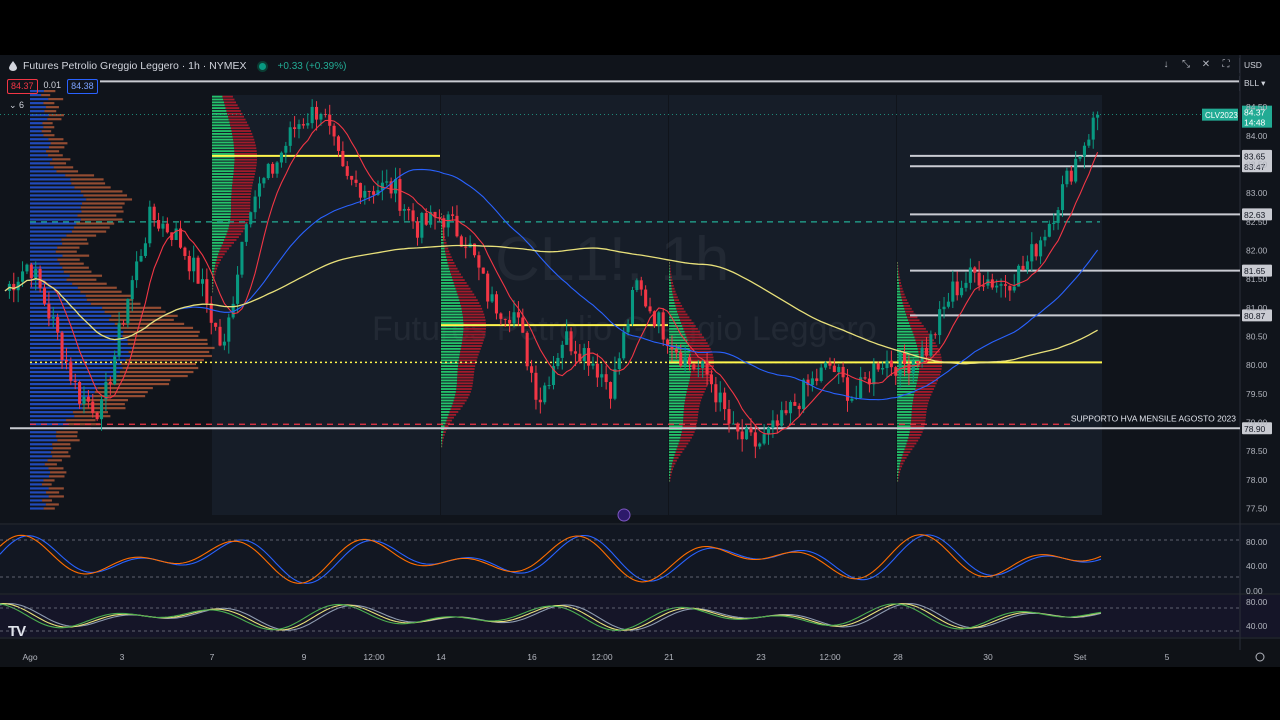 The height and width of the screenshot is (720, 1280). I want to click on ask-price: 84.38, so click(82, 86).